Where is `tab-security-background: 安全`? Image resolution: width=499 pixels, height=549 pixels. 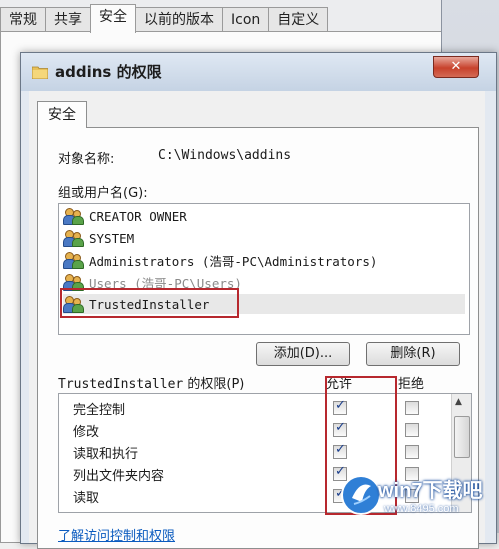
tab-security-background: 安全 is located at coordinates (113, 18).